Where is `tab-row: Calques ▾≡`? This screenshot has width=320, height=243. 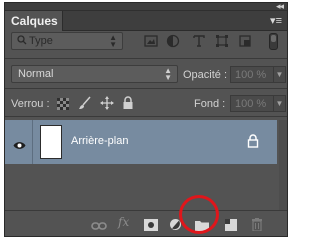
tab-row: Calques ▾≡ is located at coordinates (146, 21).